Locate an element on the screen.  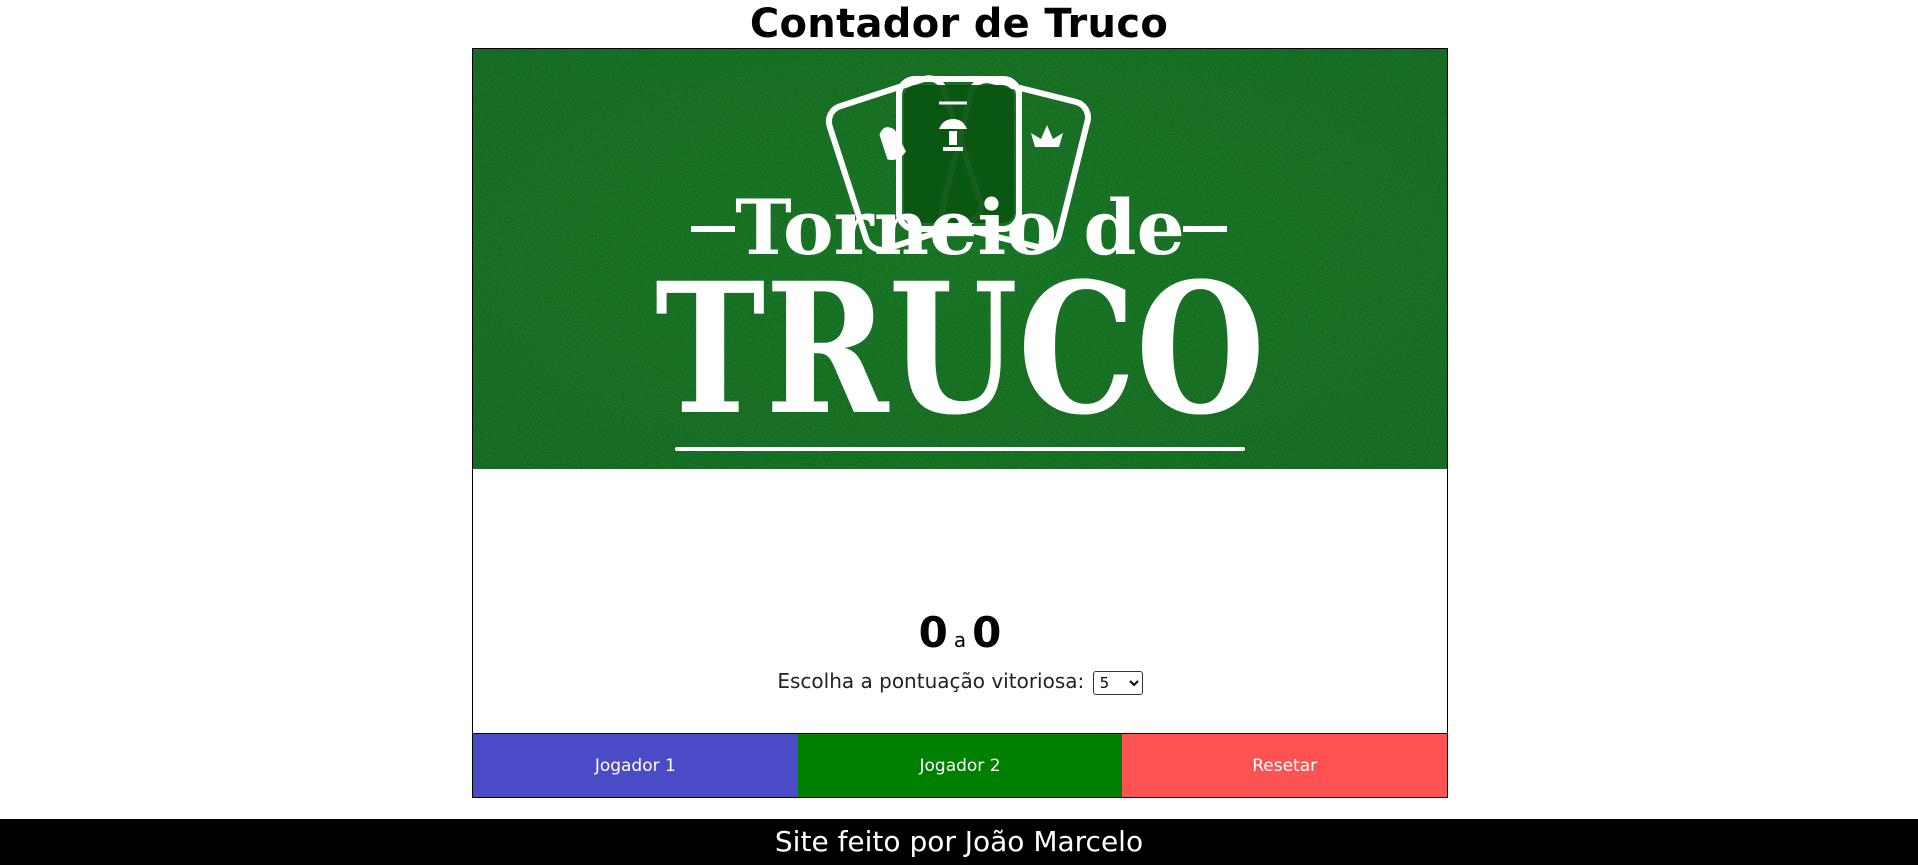
victory-points-select: 5 is located at coordinates (1117, 682).